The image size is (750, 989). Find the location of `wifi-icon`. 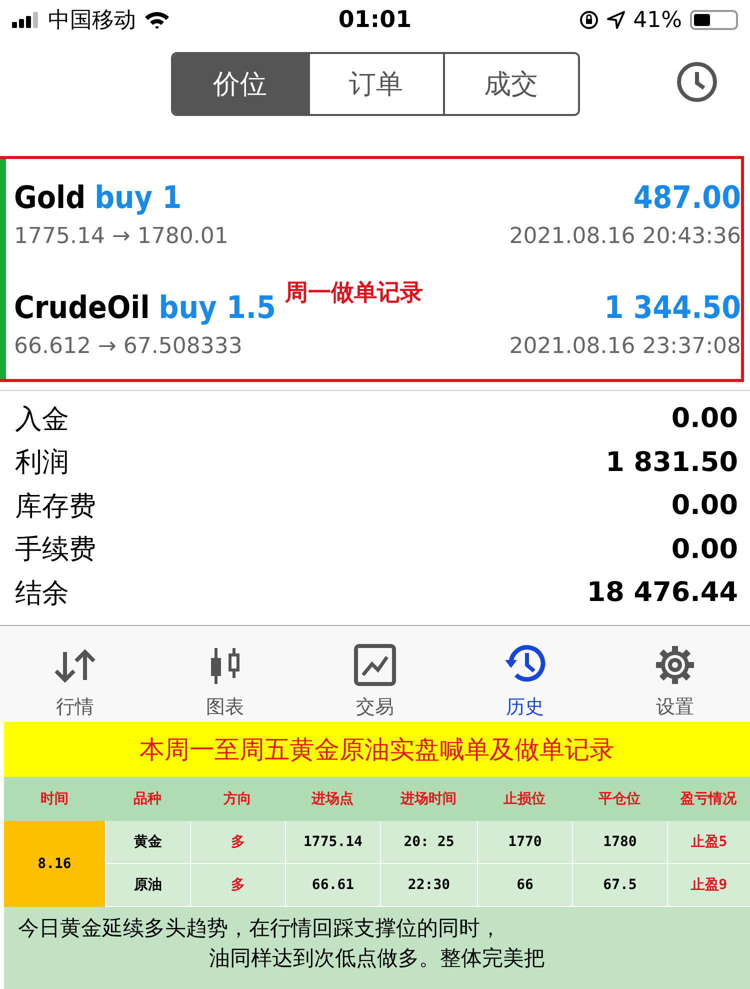

wifi-icon is located at coordinates (157, 20).